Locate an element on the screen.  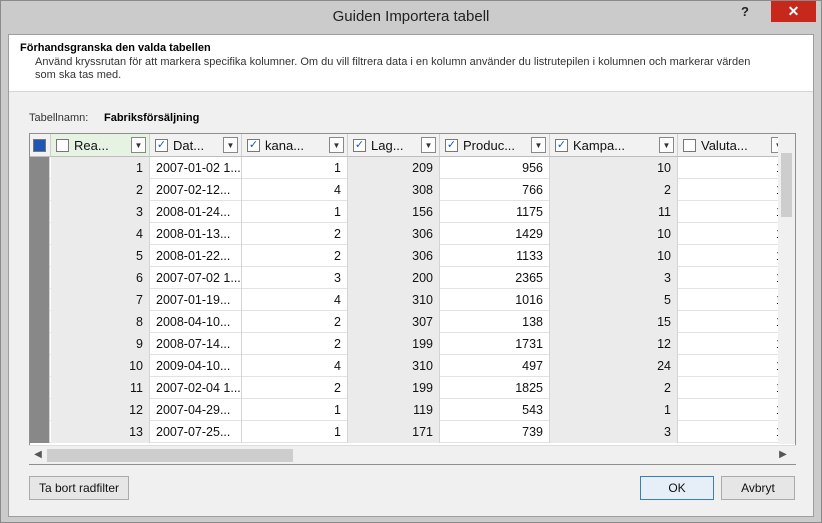
column-header: Rea... ▼ is located at coordinates (100, 145).